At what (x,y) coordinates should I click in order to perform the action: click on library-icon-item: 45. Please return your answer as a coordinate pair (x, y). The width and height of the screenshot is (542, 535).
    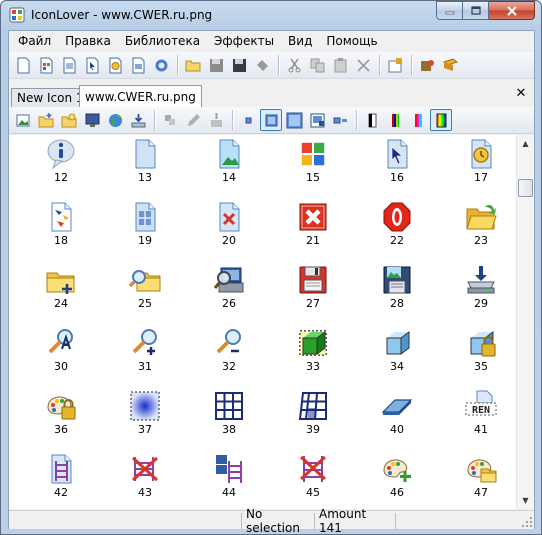
    Looking at the image, I should click on (313, 481).